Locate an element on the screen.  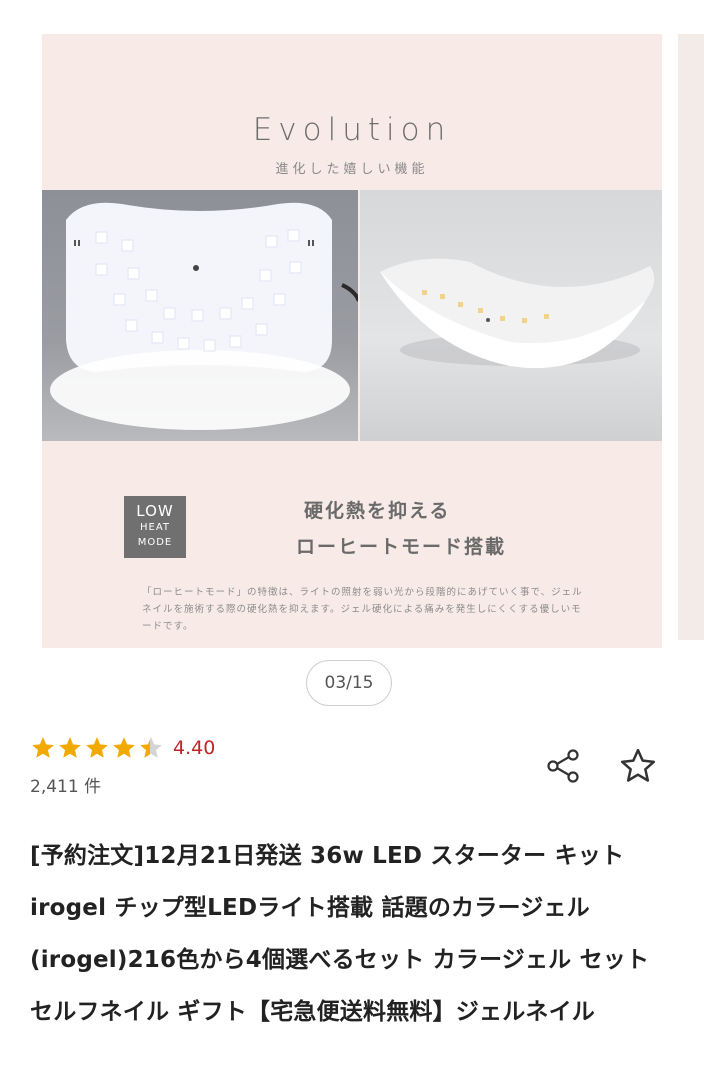
badge-line-mode: MODE is located at coordinates (155, 542).